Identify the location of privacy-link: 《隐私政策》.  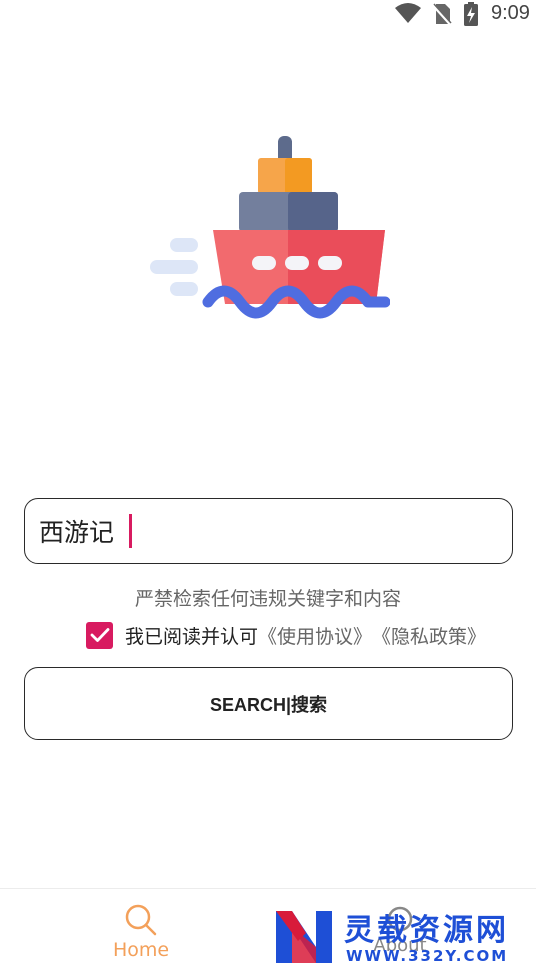
(429, 635).